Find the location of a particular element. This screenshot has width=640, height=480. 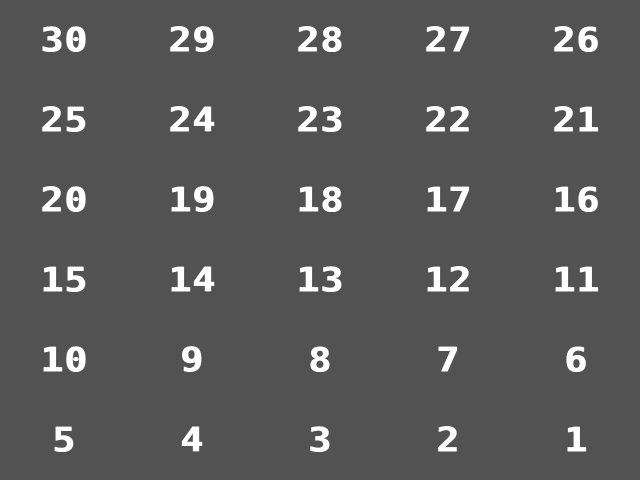

level-cell: 4 is located at coordinates (192, 440).